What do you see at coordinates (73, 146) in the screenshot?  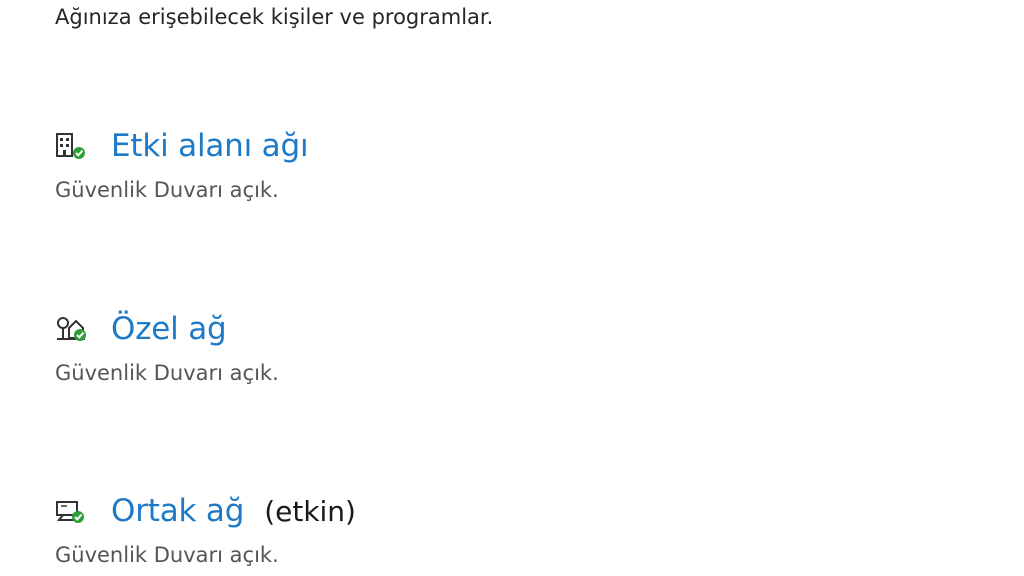 I see `domain-network-icon` at bounding box center [73, 146].